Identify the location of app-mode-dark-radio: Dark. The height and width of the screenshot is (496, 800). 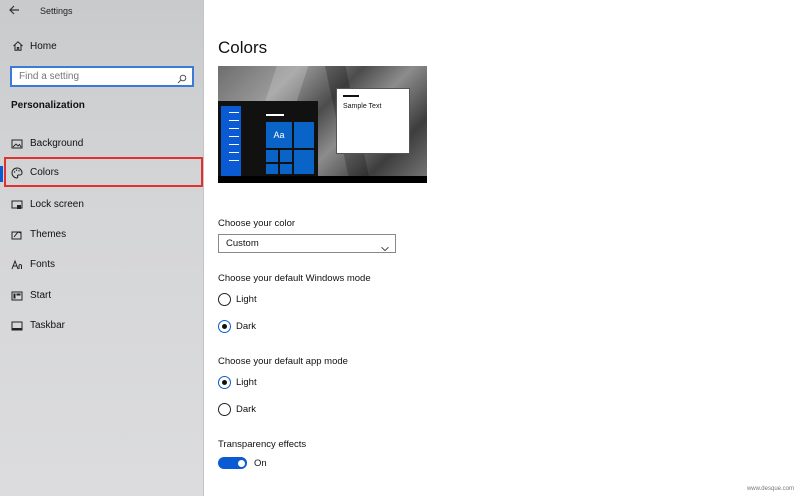
(278, 410).